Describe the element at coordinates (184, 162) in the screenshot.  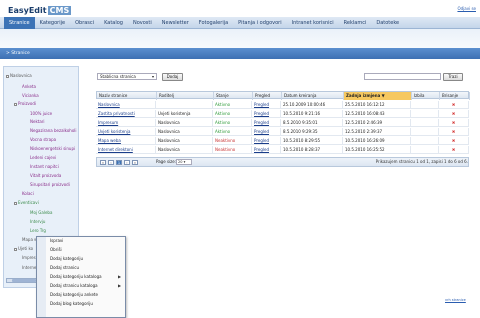
I see `page-size-select: 20 ▾` at that location.